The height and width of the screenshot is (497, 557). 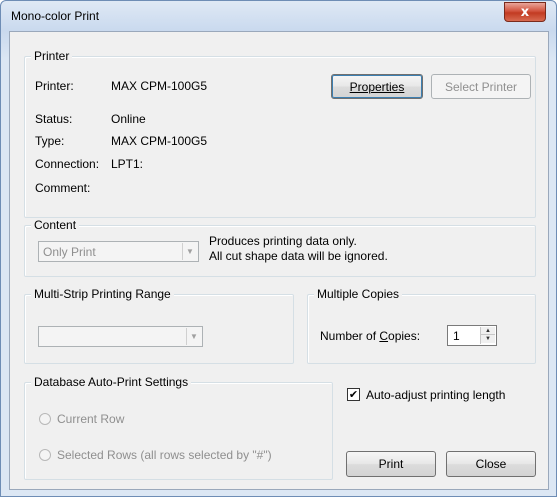 What do you see at coordinates (421, 325) in the screenshot?
I see `copies-group: Multiple Copies Number of Copies: 1 ▲ ▼` at bounding box center [421, 325].